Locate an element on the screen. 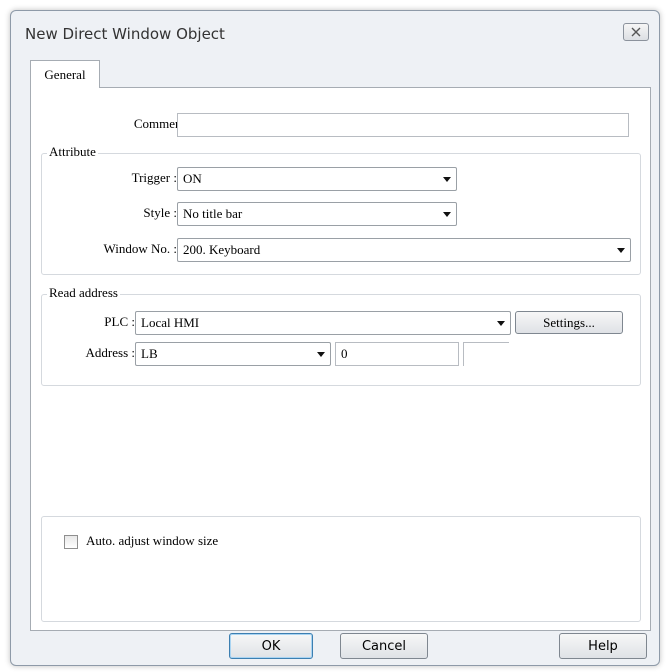 Image resolution: width=666 pixels, height=672 pixels. style-select: No title bar is located at coordinates (317, 214).